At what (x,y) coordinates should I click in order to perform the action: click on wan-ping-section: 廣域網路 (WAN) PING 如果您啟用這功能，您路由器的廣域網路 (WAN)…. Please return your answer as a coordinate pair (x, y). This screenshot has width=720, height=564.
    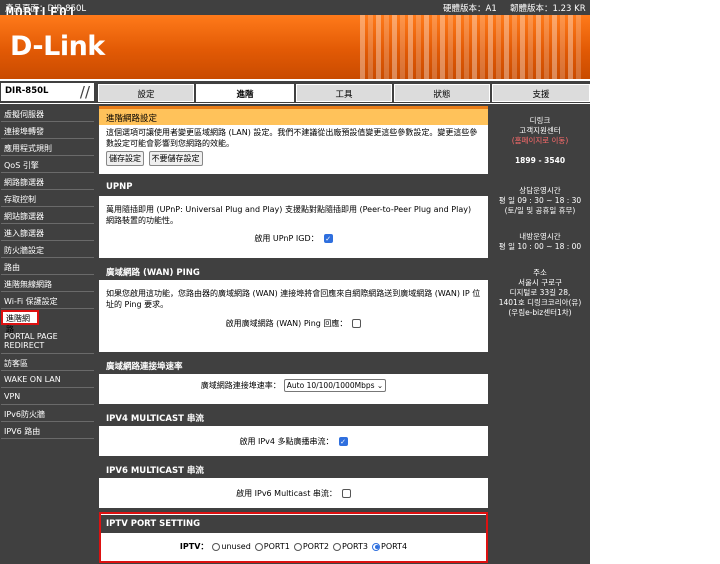
    Looking at the image, I should click on (293, 307).